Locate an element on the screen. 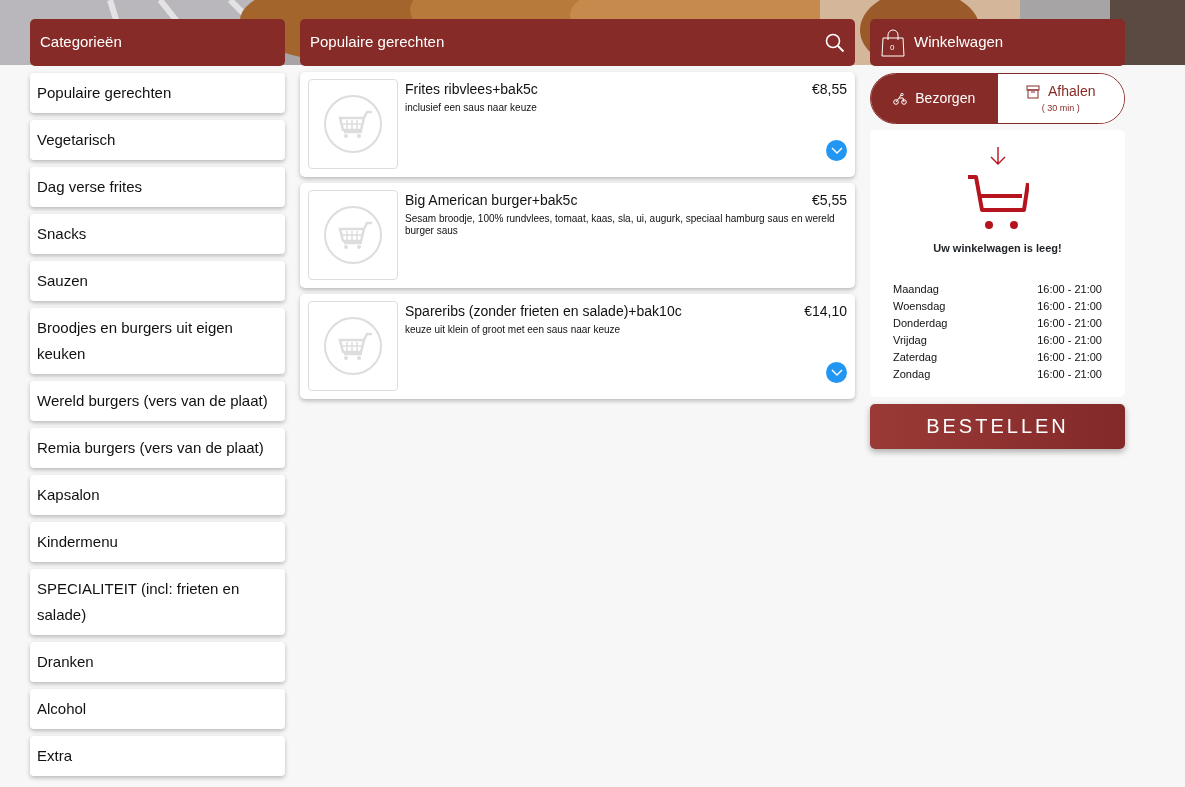 Image resolution: width=1185 pixels, height=787 pixels. dish-card: Spareribs (zonder frieten en salade)+bak10c €14,10 keuze uit klein of groot met een saus naar keuze is located at coordinates (577, 346).